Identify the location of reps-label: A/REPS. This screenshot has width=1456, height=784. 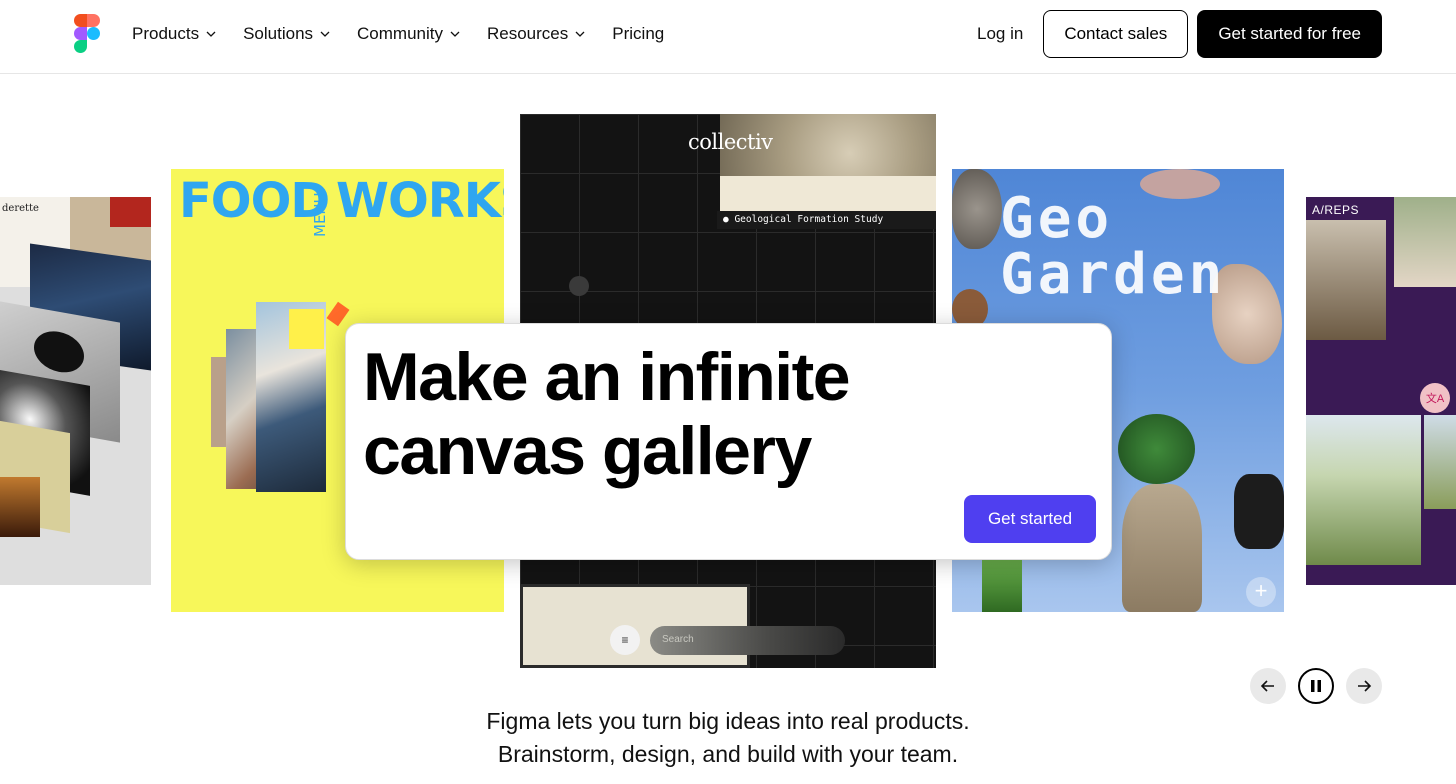
(1336, 210).